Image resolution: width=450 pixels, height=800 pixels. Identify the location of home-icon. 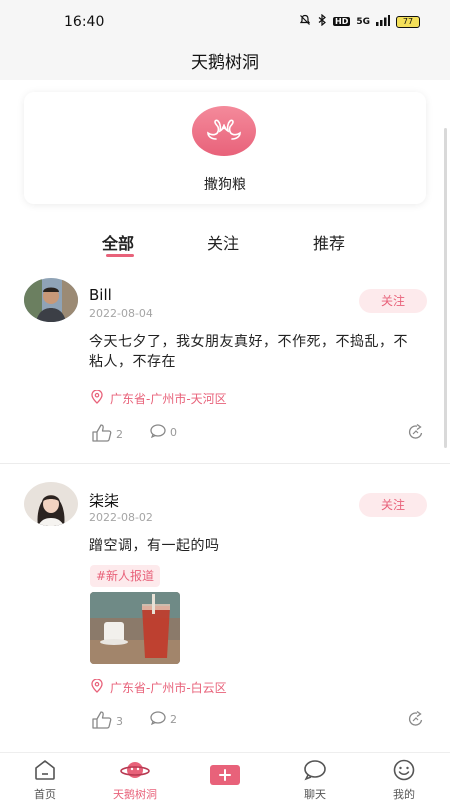
(45, 772).